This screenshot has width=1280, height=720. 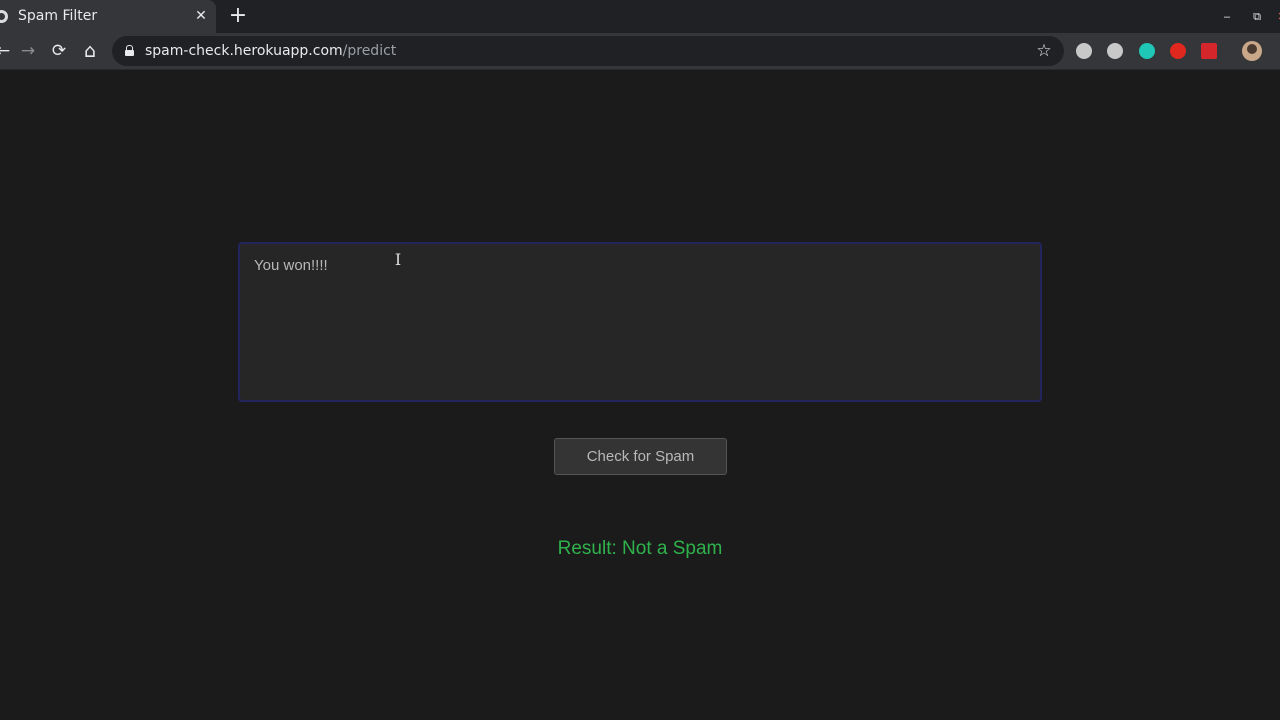 What do you see at coordinates (1227, 17) in the screenshot?
I see `minimize-icon: –` at bounding box center [1227, 17].